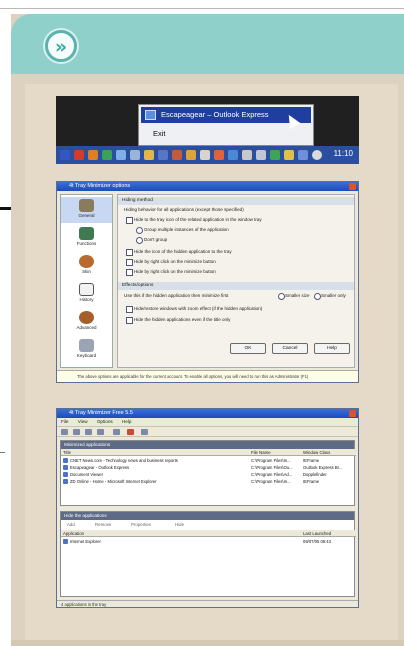 This screenshot has width=404, height=646. Describe the element at coordinates (207, 643) in the screenshot. I see `panel-footer` at that location.